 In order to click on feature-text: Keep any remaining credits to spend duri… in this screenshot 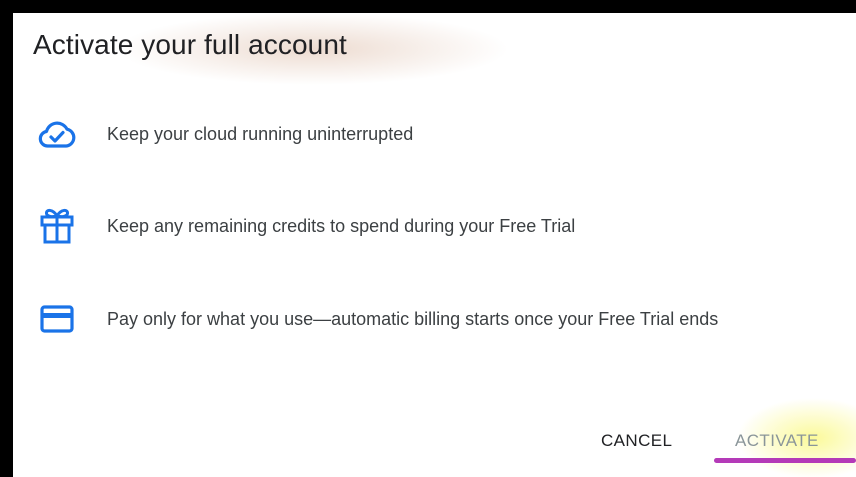, I will do `click(341, 225)`.